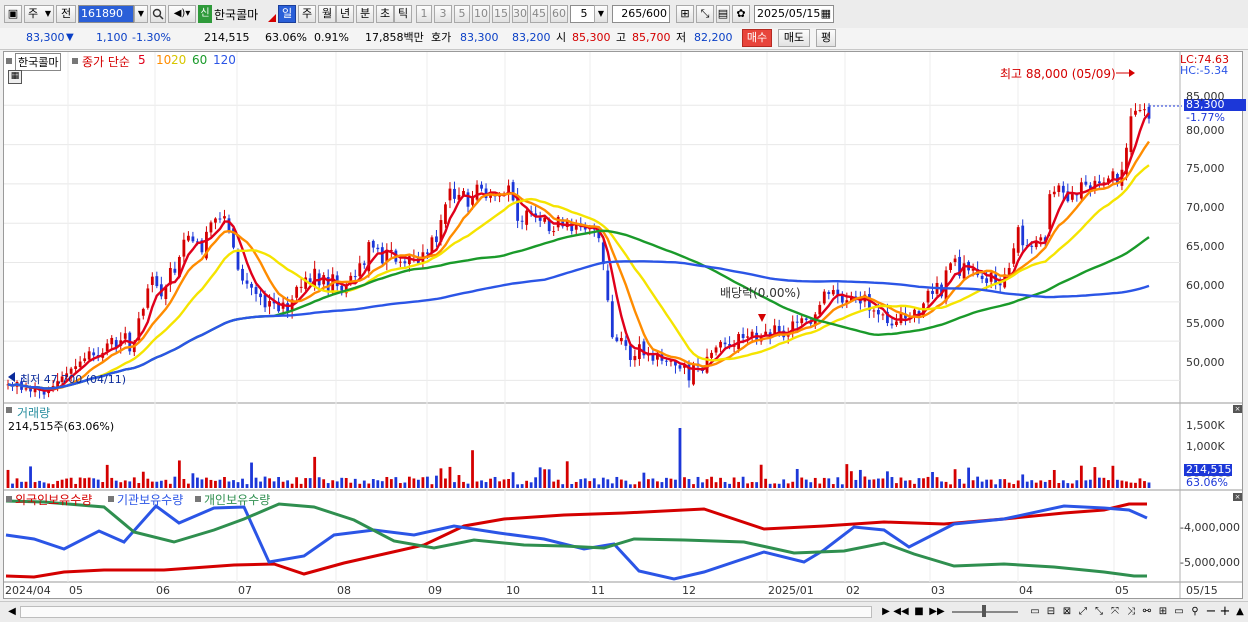 Image resolution: width=1248 pixels, height=622 pixels. Describe the element at coordinates (741, 14) in the screenshot. I see `settings-icon: ✿` at that location.